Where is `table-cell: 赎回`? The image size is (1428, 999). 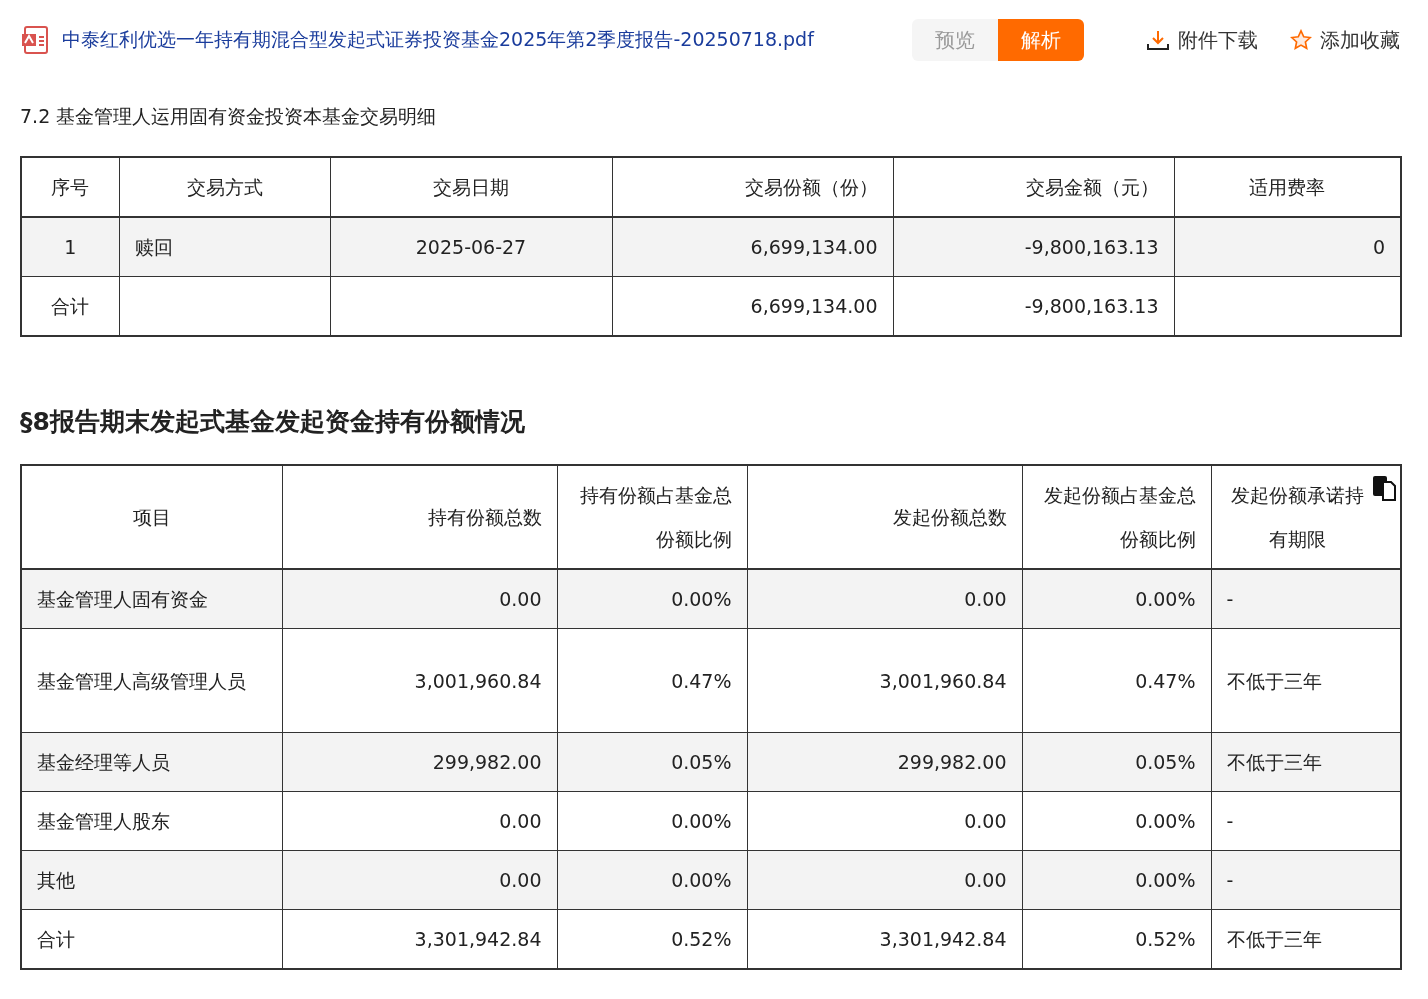 table-cell: 赎回 is located at coordinates (224, 247).